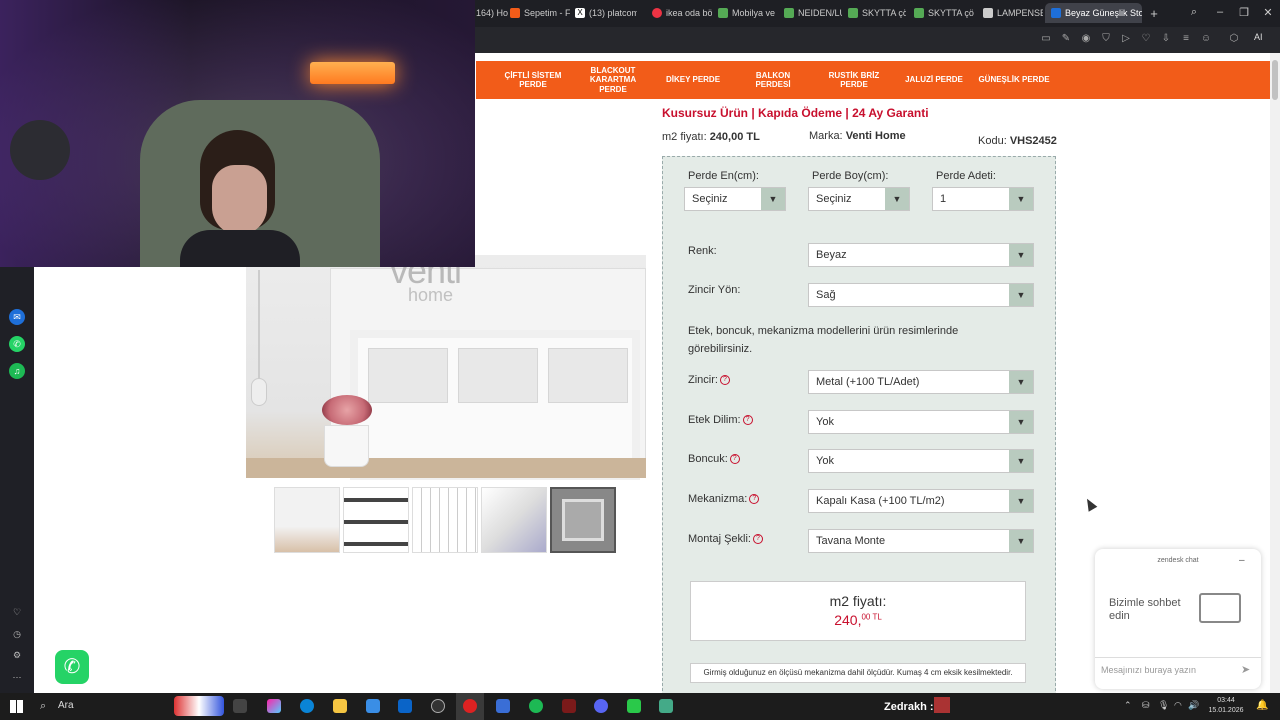  I want to click on mail-icon, so click(405, 706).